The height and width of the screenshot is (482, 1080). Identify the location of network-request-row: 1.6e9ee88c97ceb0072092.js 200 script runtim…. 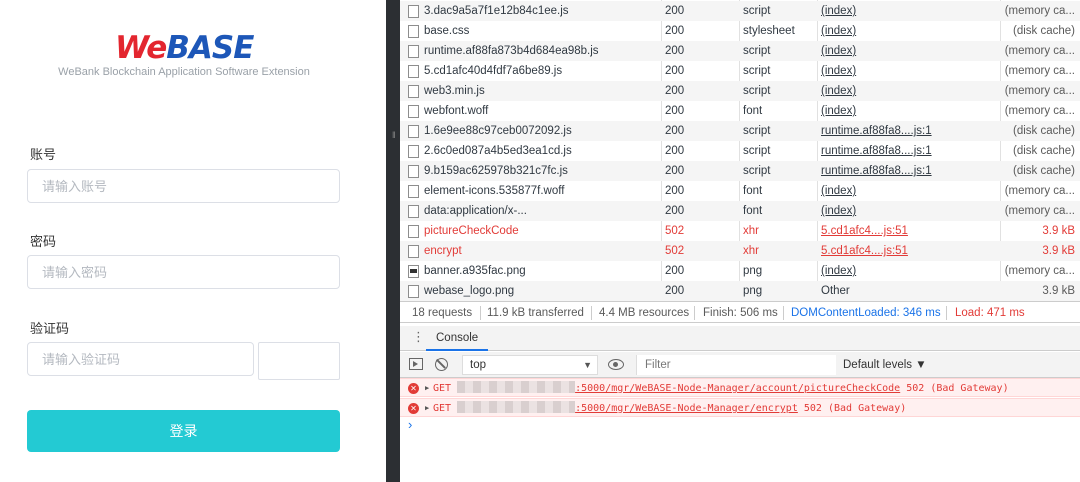
(740, 131).